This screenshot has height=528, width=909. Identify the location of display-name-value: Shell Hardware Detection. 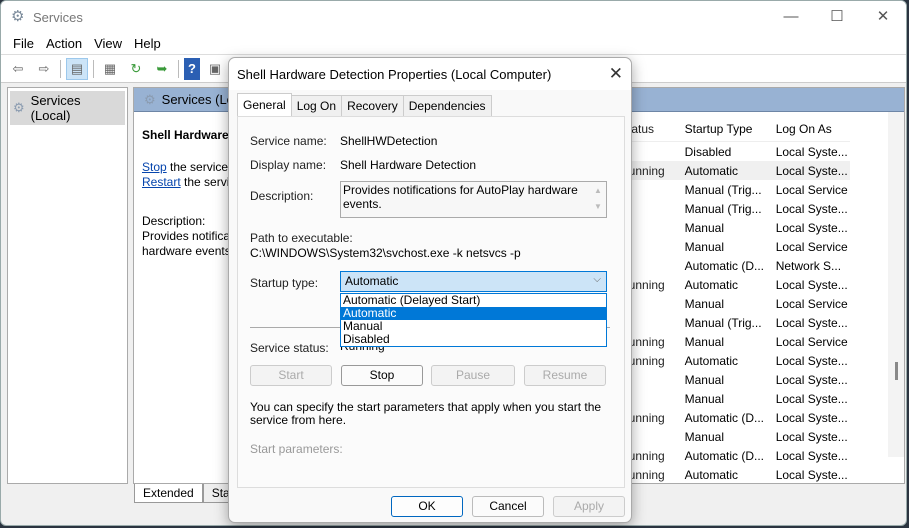
(408, 165).